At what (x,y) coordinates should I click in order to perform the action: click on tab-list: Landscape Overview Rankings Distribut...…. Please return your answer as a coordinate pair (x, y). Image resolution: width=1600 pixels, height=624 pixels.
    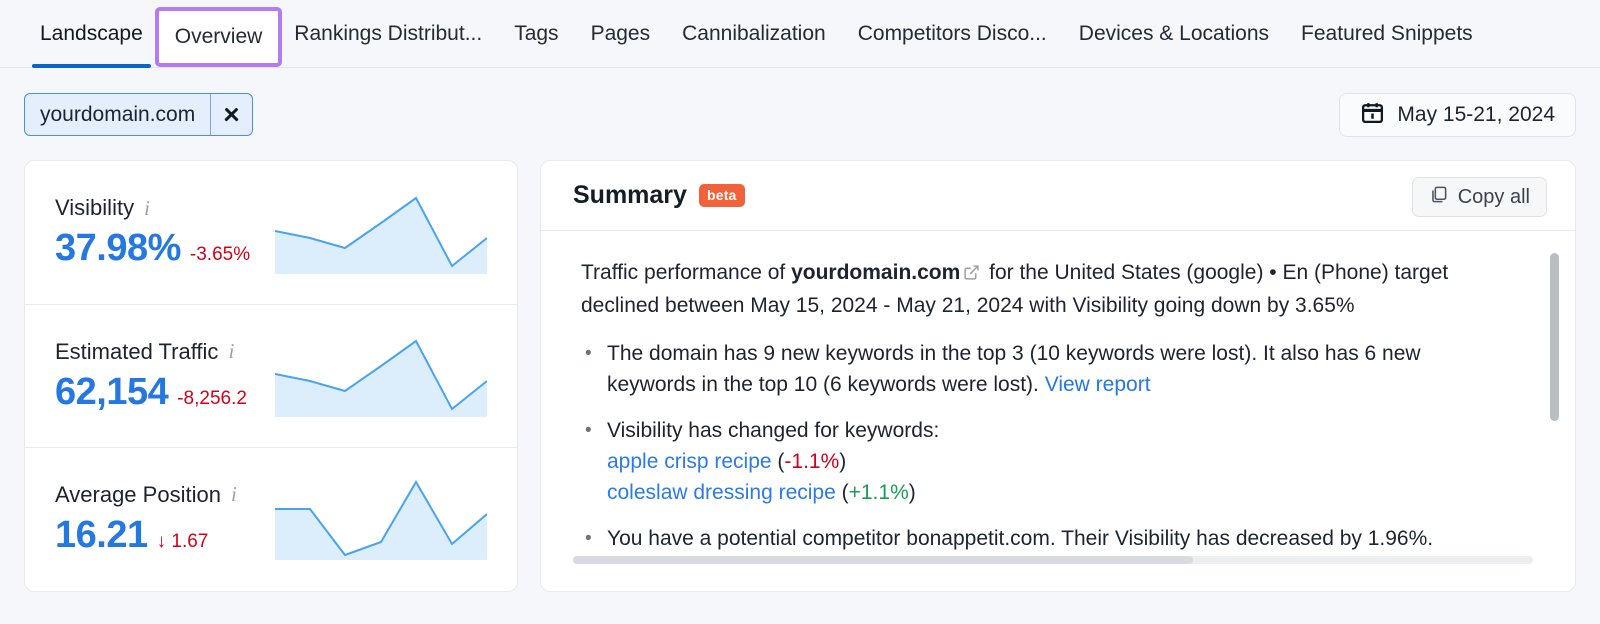
    Looking at the image, I should click on (744, 34).